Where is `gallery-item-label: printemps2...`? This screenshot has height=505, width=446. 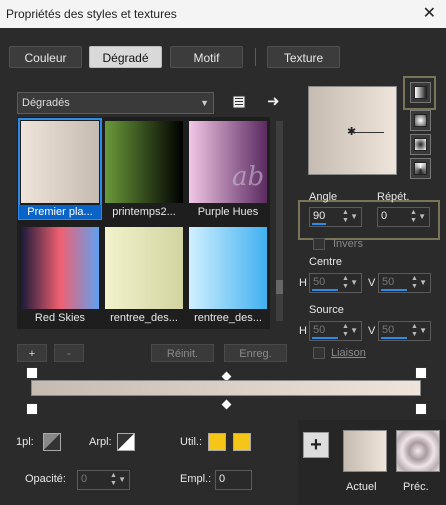
gallery-item-label: printemps2... is located at coordinates (144, 212).